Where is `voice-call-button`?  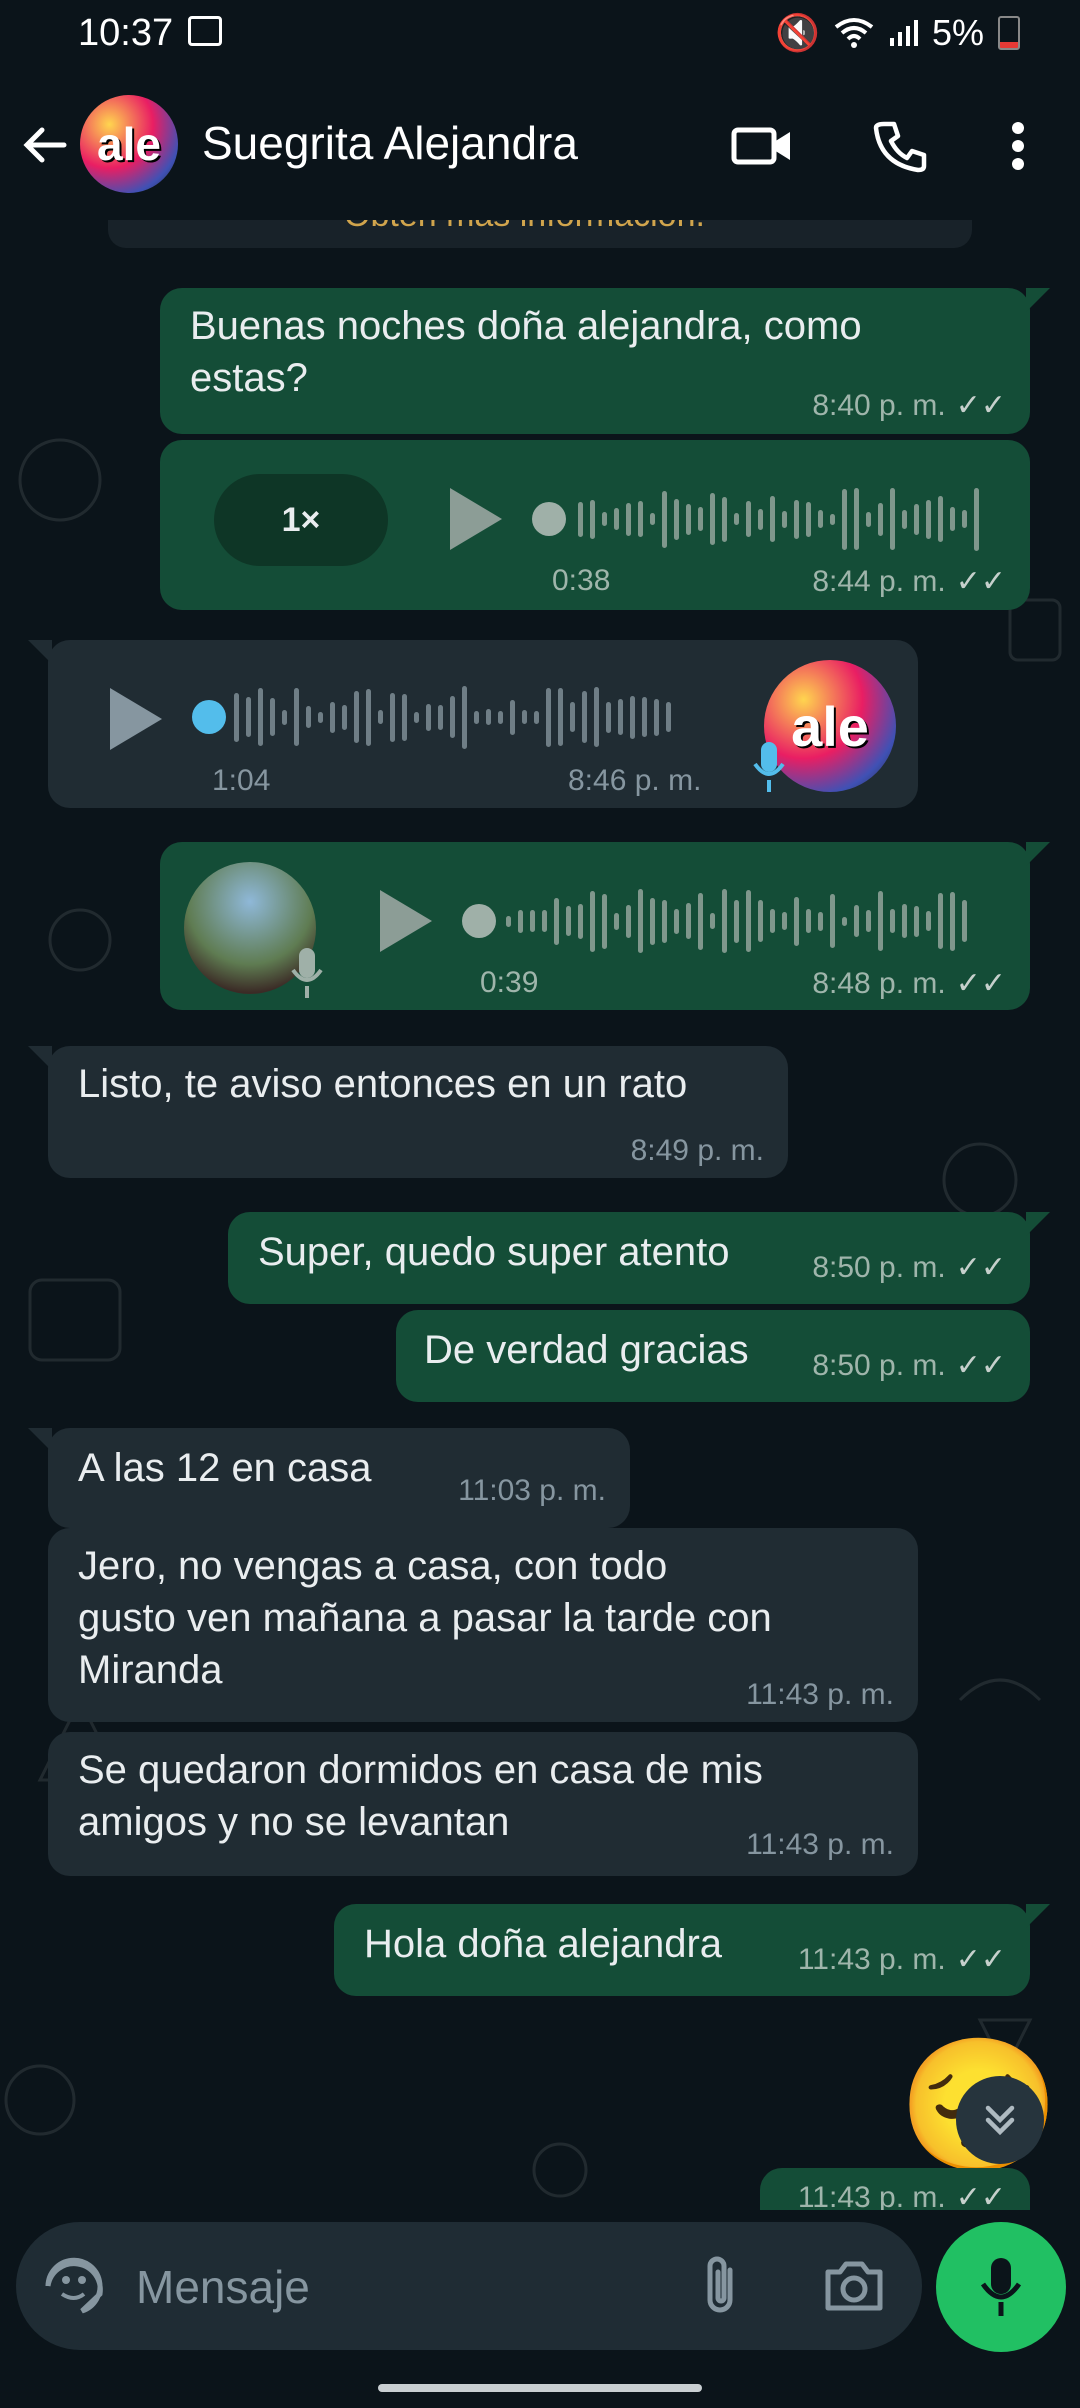 voice-call-button is located at coordinates (900, 146).